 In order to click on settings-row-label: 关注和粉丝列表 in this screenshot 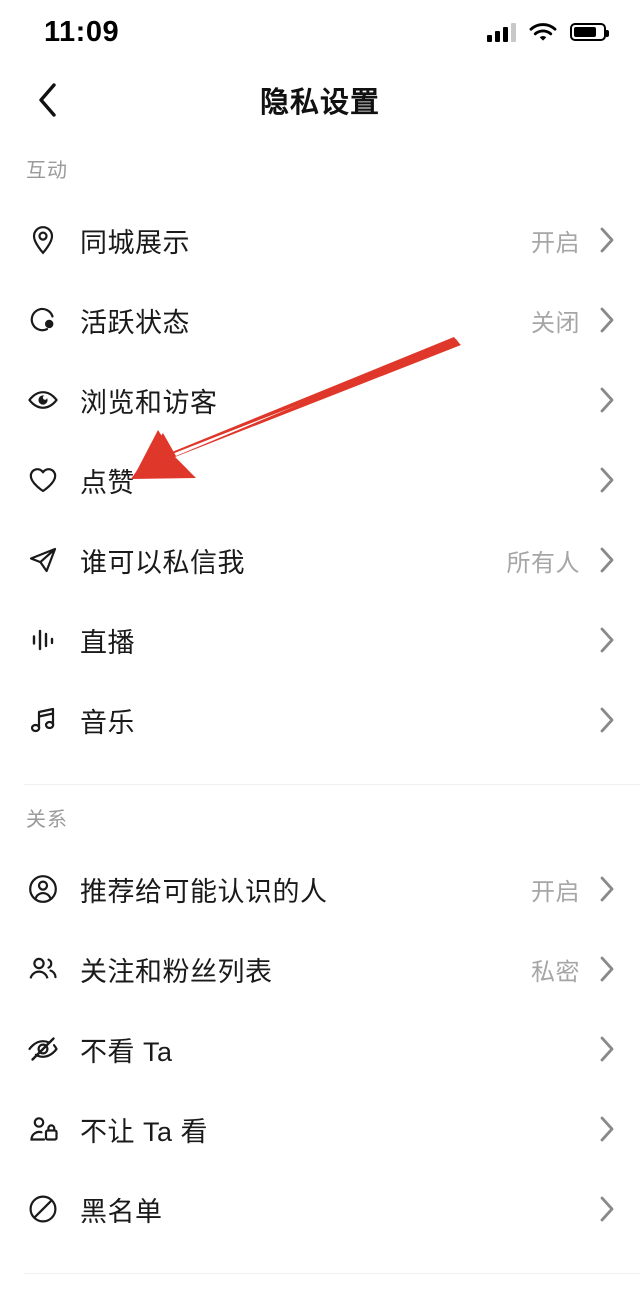, I will do `click(176, 971)`.